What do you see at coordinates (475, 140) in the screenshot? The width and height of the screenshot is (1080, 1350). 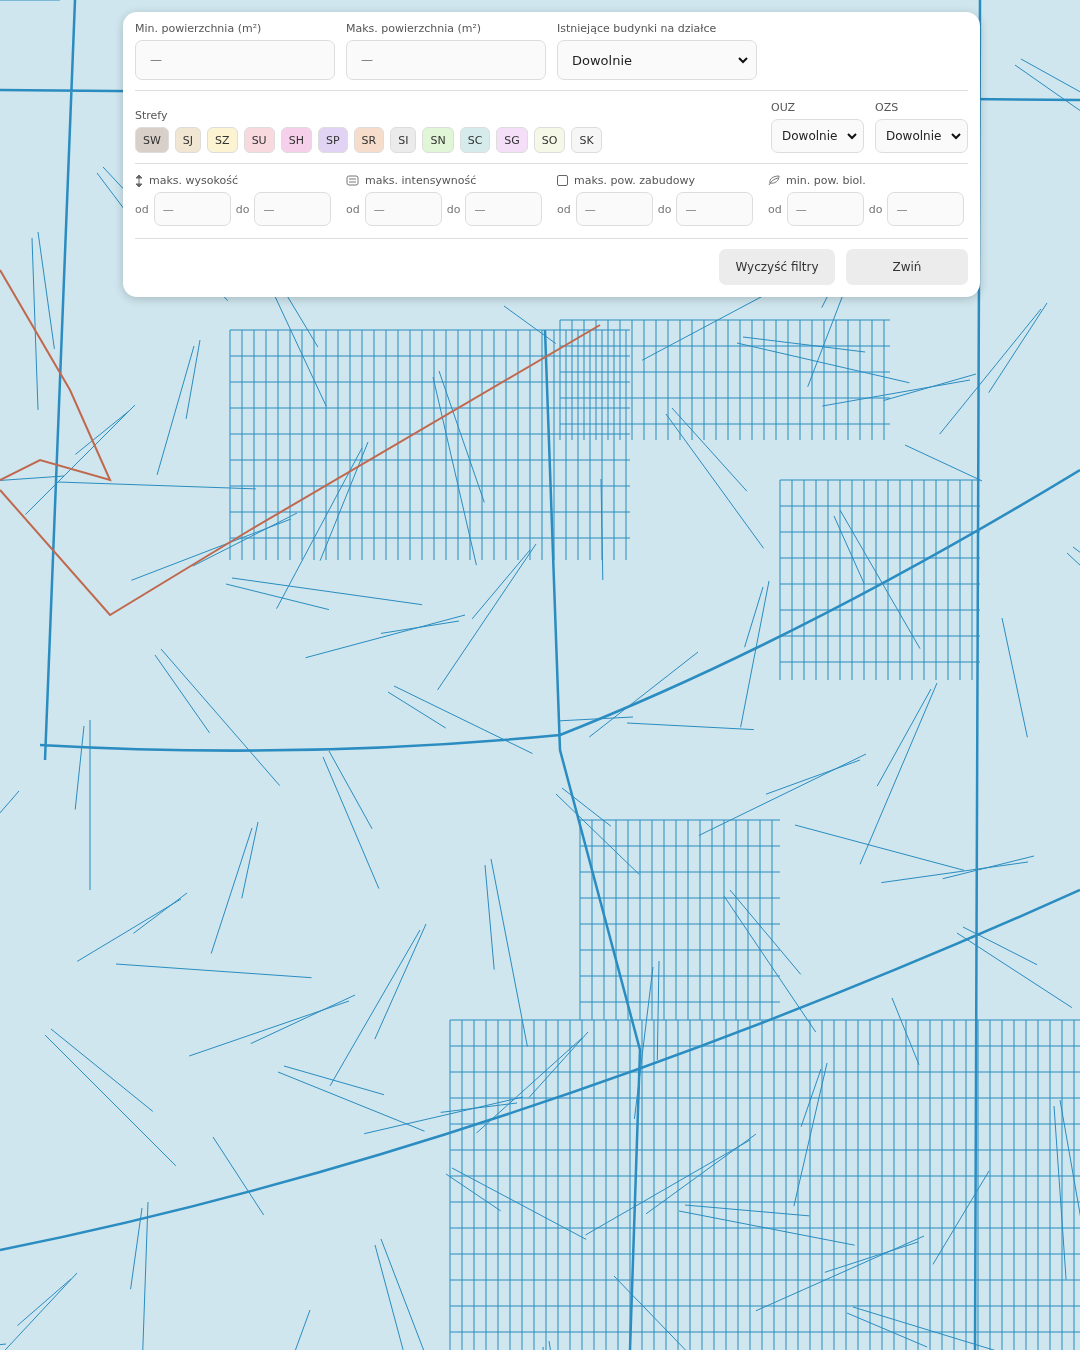 I see `zone-chip: SC` at bounding box center [475, 140].